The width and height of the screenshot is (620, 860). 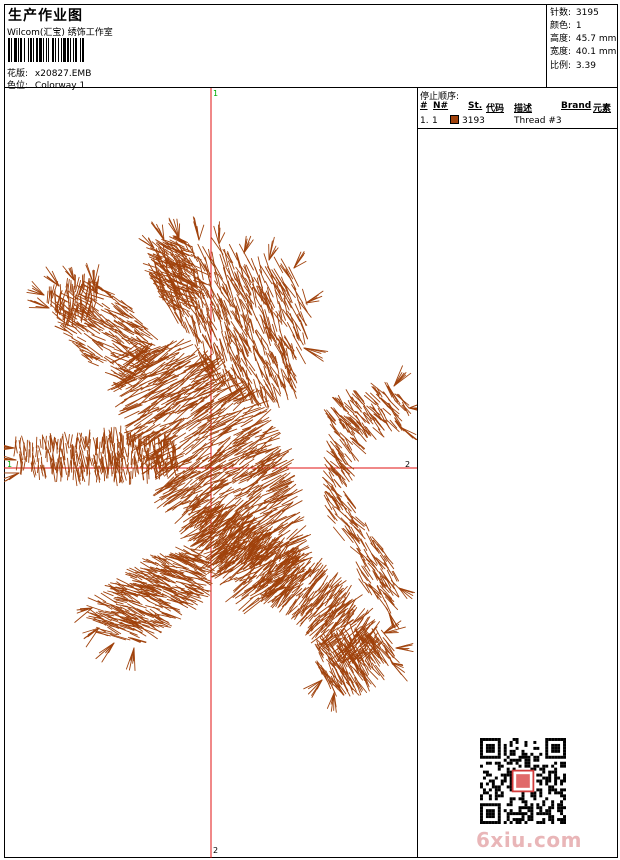 What do you see at coordinates (529, 840) in the screenshot?
I see `watermark: 6xiu.com` at bounding box center [529, 840].